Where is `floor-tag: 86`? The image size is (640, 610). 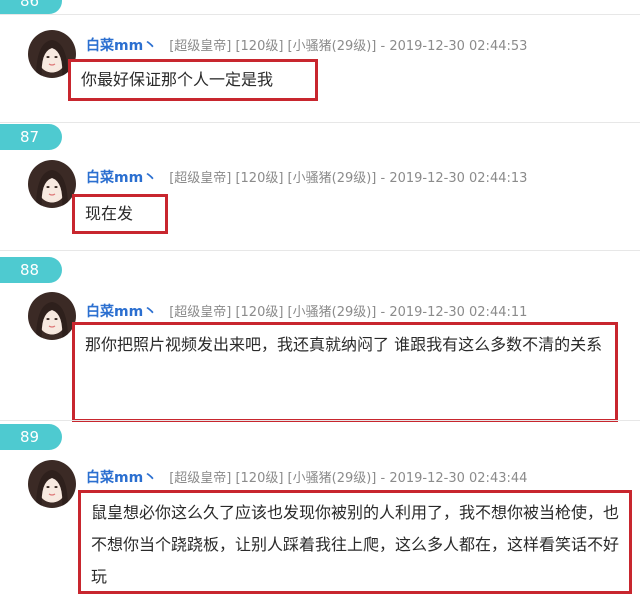
floor-tag: 86 is located at coordinates (31, 7).